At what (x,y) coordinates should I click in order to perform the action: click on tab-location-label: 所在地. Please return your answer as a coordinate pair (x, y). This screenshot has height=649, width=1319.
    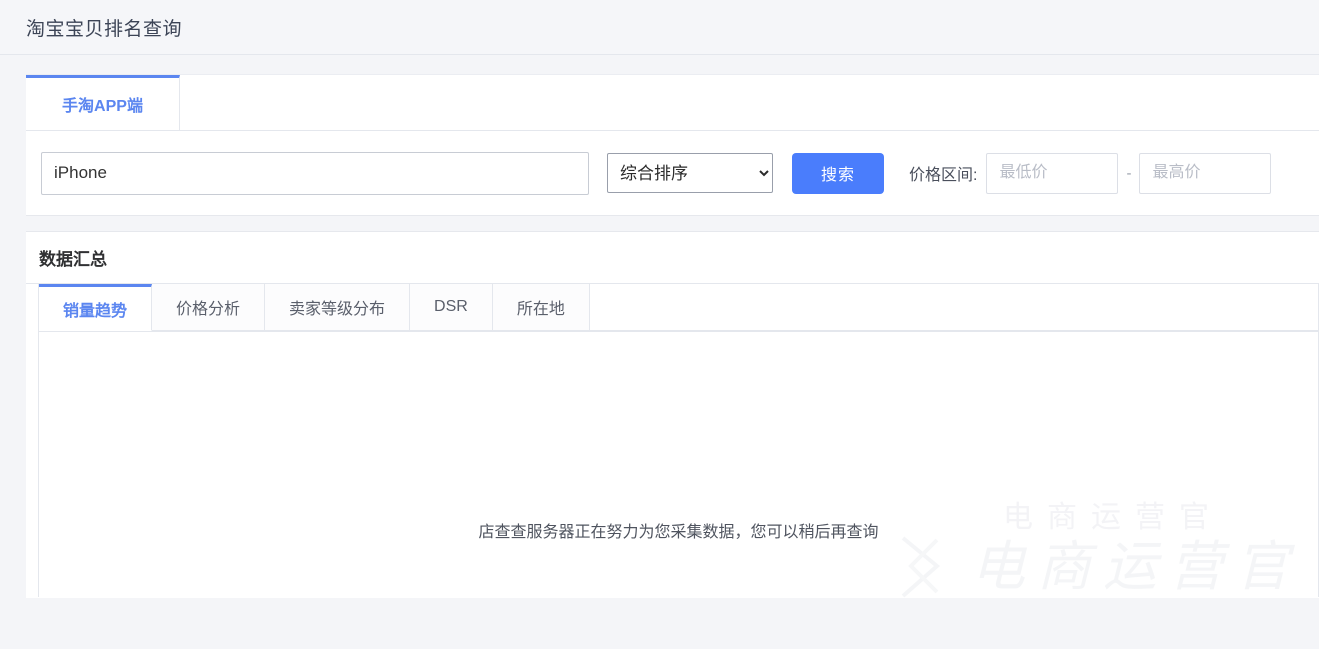
    Looking at the image, I should click on (540, 309).